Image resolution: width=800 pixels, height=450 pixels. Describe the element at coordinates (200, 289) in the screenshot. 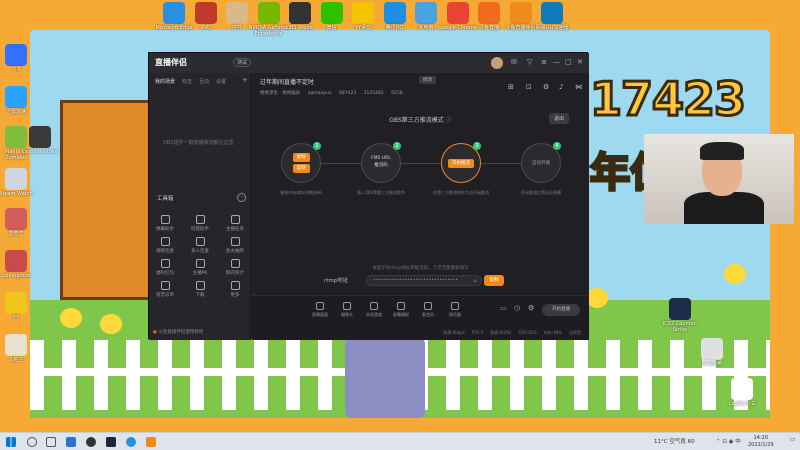

I see `tool-item: 下载` at that location.